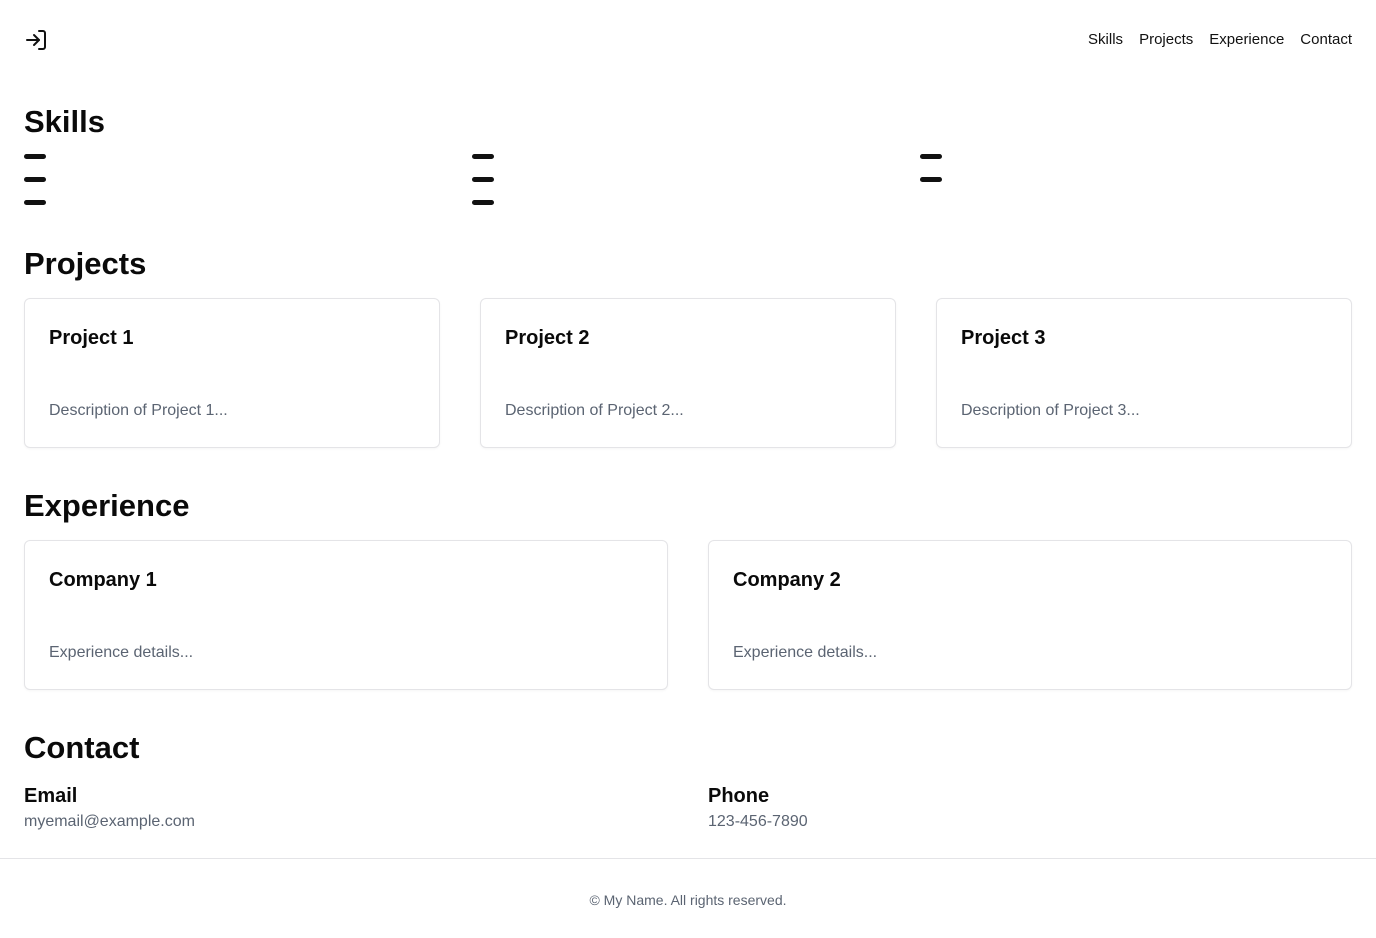 This screenshot has width=1376, height=938. I want to click on nav-link-experience: Experience, so click(1246, 40).